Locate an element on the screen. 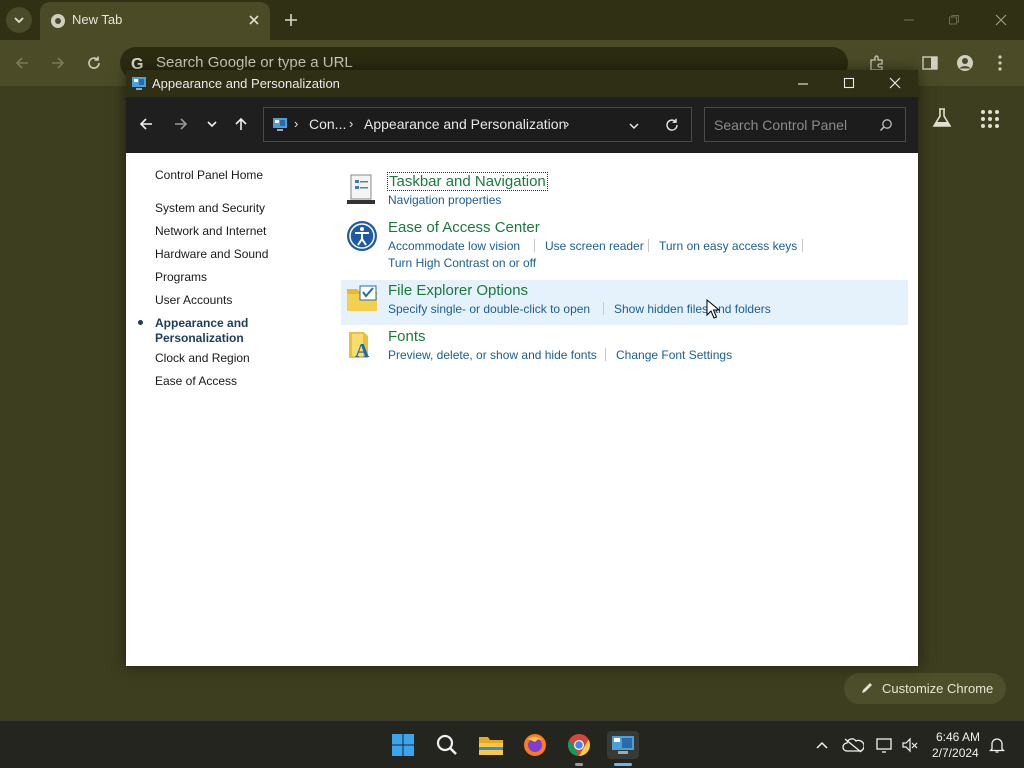  taskbar-icon is located at coordinates (361, 189).